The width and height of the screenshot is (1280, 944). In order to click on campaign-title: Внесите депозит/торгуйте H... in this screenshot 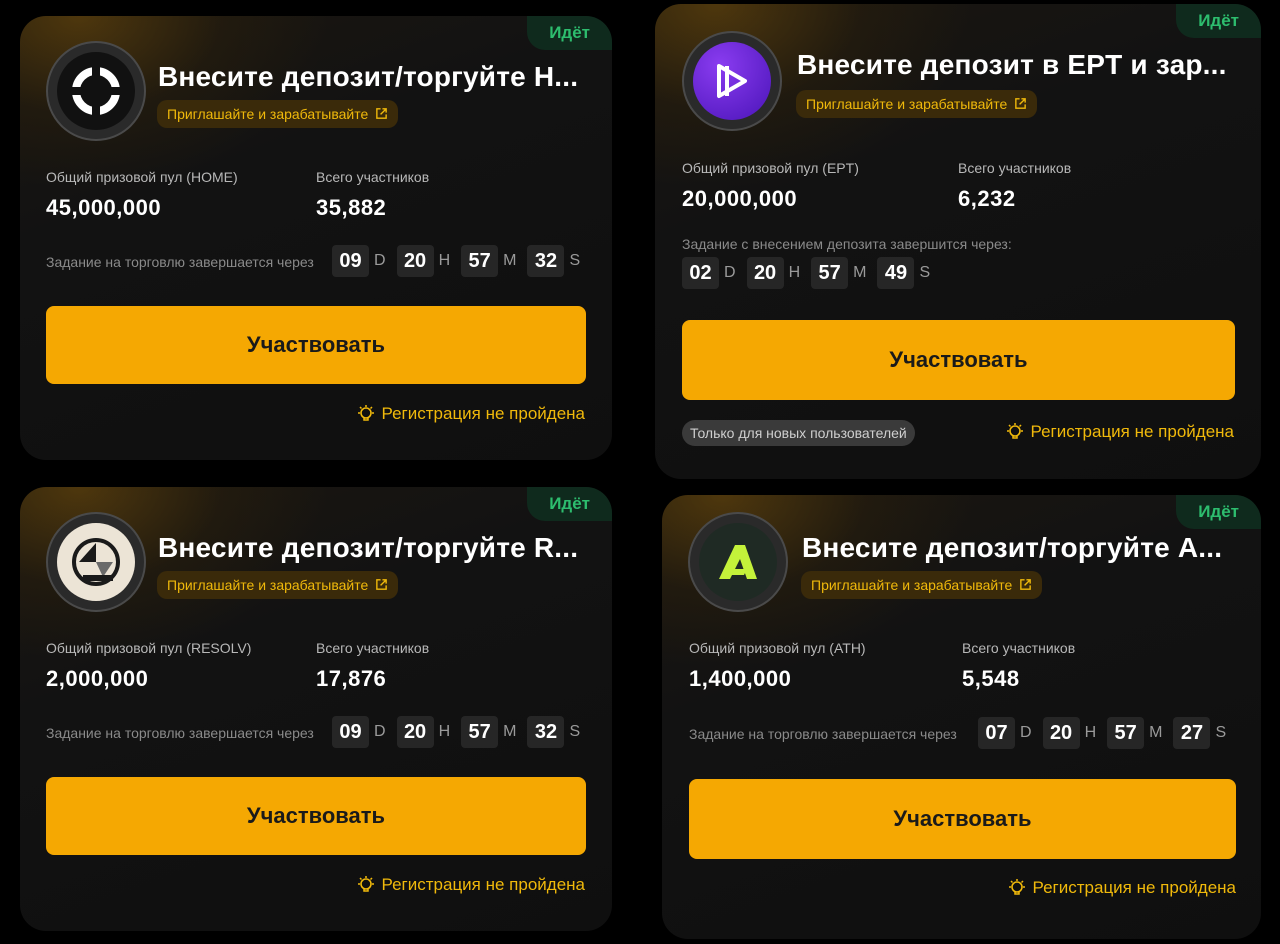, I will do `click(368, 77)`.